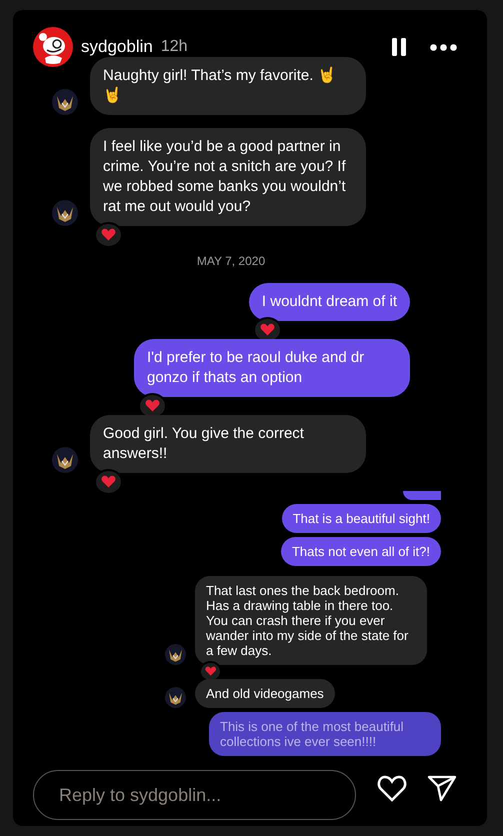 This screenshot has height=836, width=503. Describe the element at coordinates (392, 788) in the screenshot. I see `heart-icon` at that location.